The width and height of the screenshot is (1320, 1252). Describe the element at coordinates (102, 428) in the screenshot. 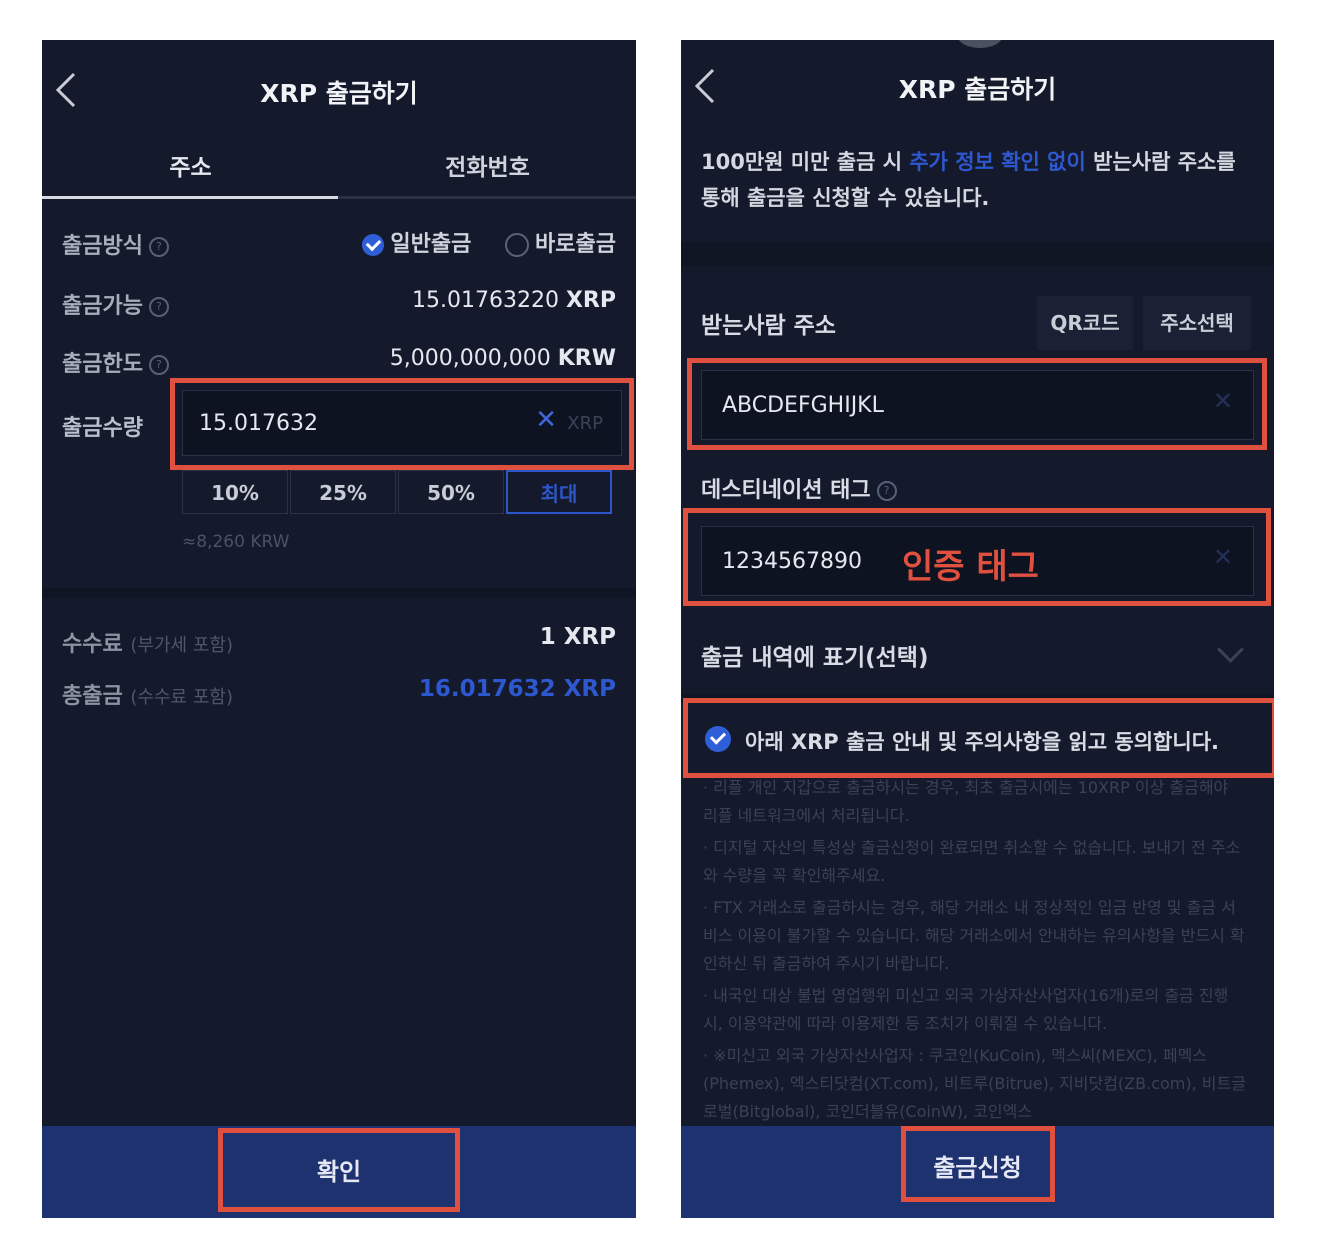

I see `amount-label: 출금수량` at that location.